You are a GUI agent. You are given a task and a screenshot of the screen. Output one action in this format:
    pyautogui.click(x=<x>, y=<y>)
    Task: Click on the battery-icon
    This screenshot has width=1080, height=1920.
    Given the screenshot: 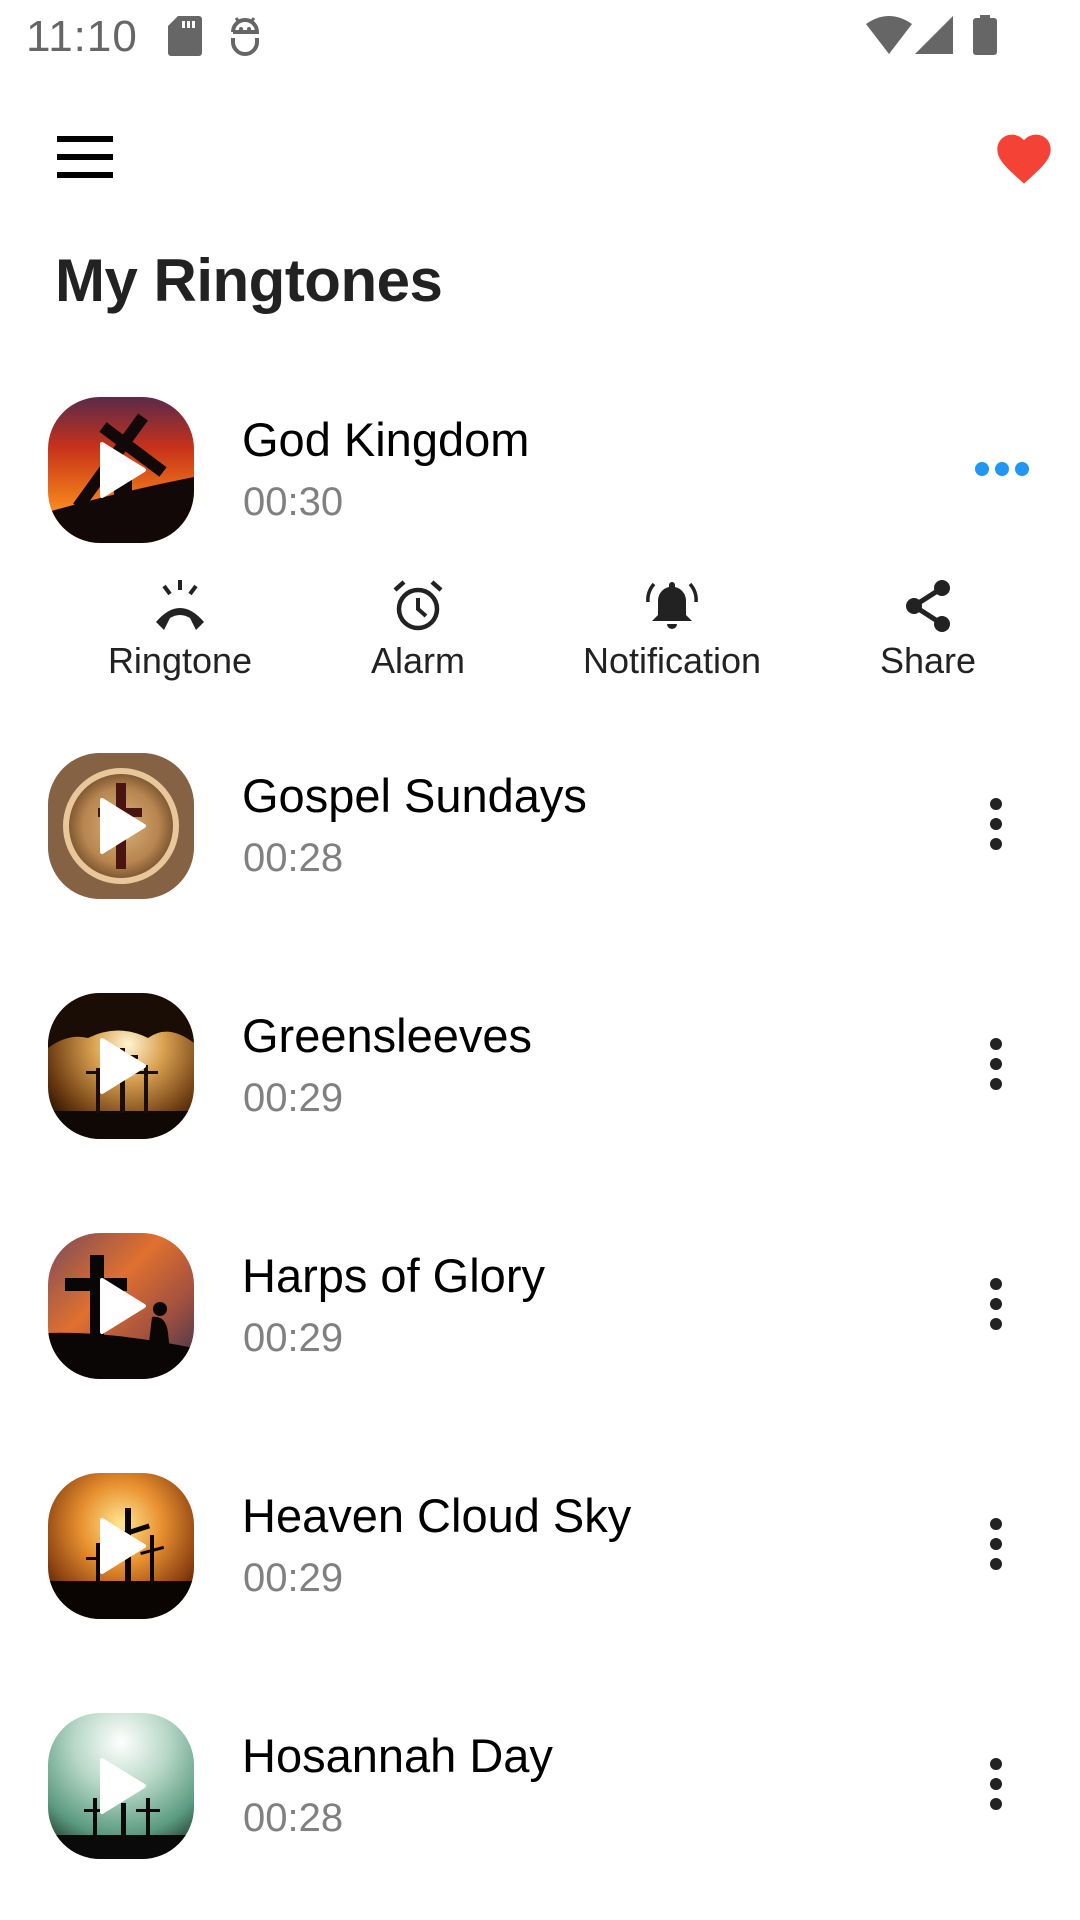 What is the action you would take?
    pyautogui.click(x=985, y=35)
    